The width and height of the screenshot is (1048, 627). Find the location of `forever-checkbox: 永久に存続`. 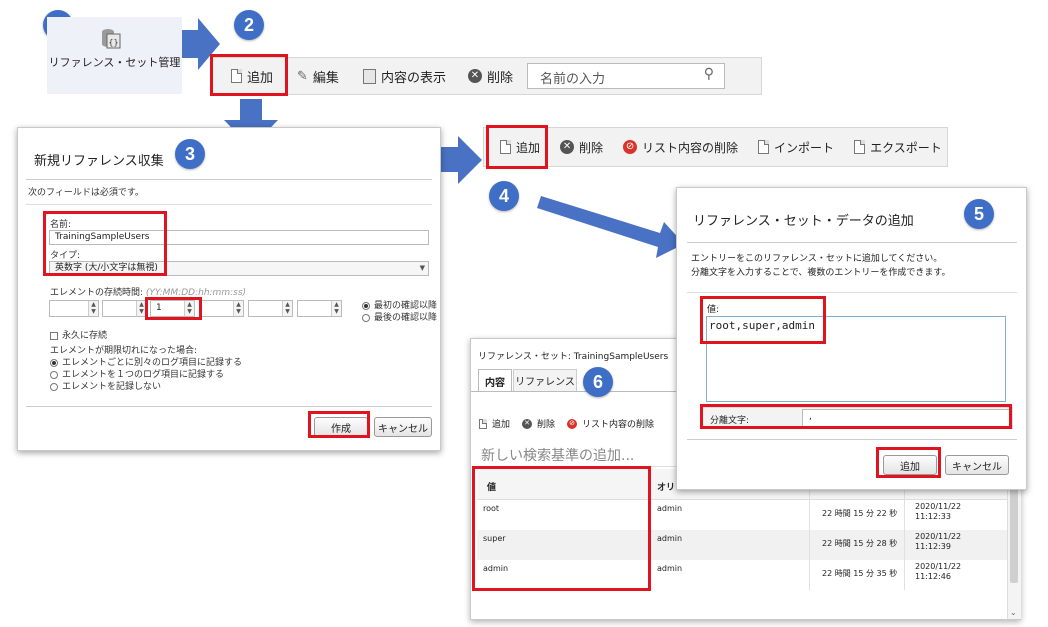

forever-checkbox: 永久に存続 is located at coordinates (78, 334).